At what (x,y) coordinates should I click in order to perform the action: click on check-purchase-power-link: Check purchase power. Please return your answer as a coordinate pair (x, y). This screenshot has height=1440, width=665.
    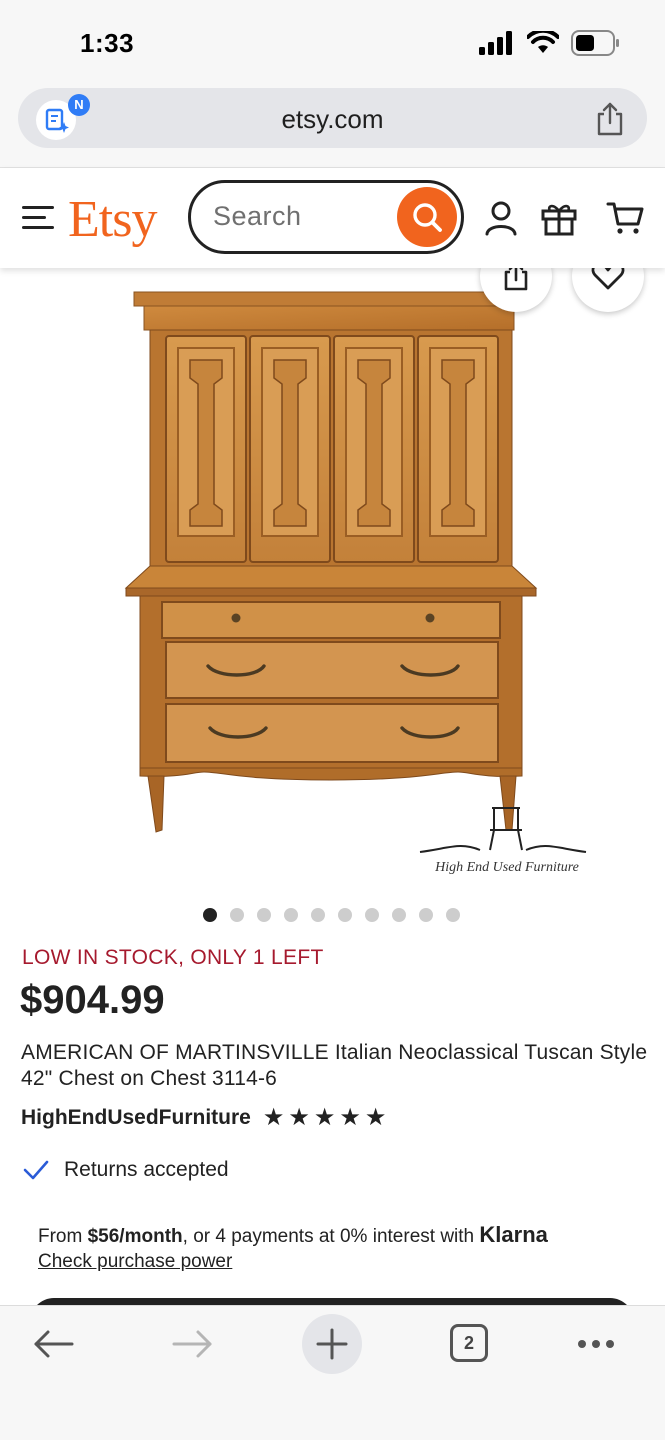
    Looking at the image, I should click on (338, 1261).